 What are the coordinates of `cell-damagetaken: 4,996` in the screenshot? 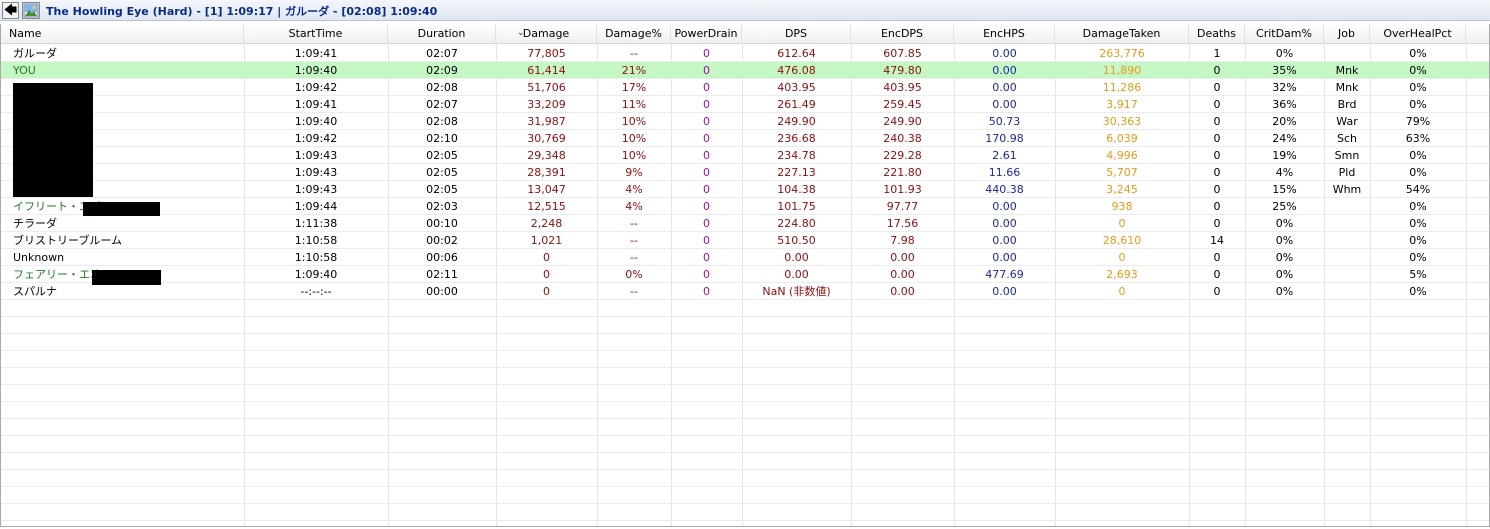 It's located at (1122, 155).